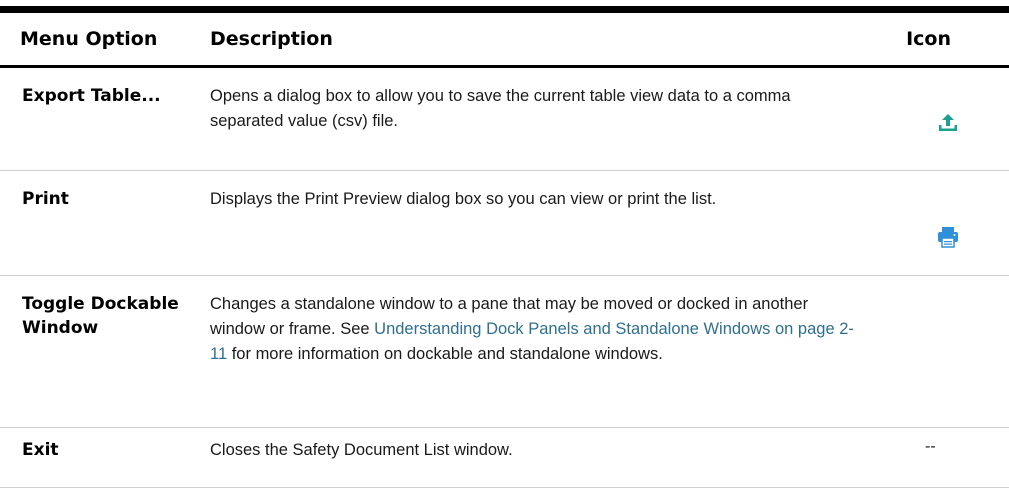 This screenshot has height=488, width=1009. Describe the element at coordinates (361, 450) in the screenshot. I see `description-exit: Closes the Safety Document List window.` at that location.